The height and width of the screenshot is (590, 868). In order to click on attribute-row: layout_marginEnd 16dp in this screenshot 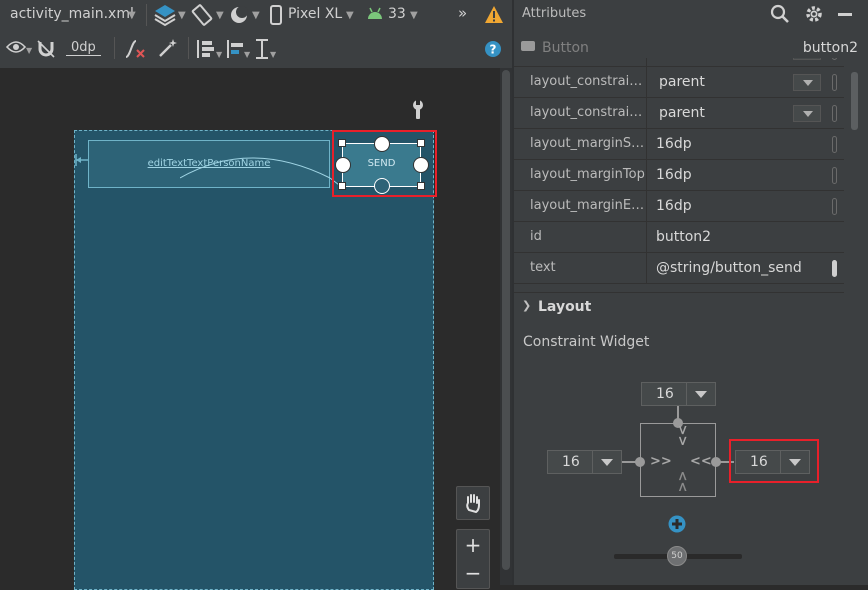, I will do `click(679, 206)`.